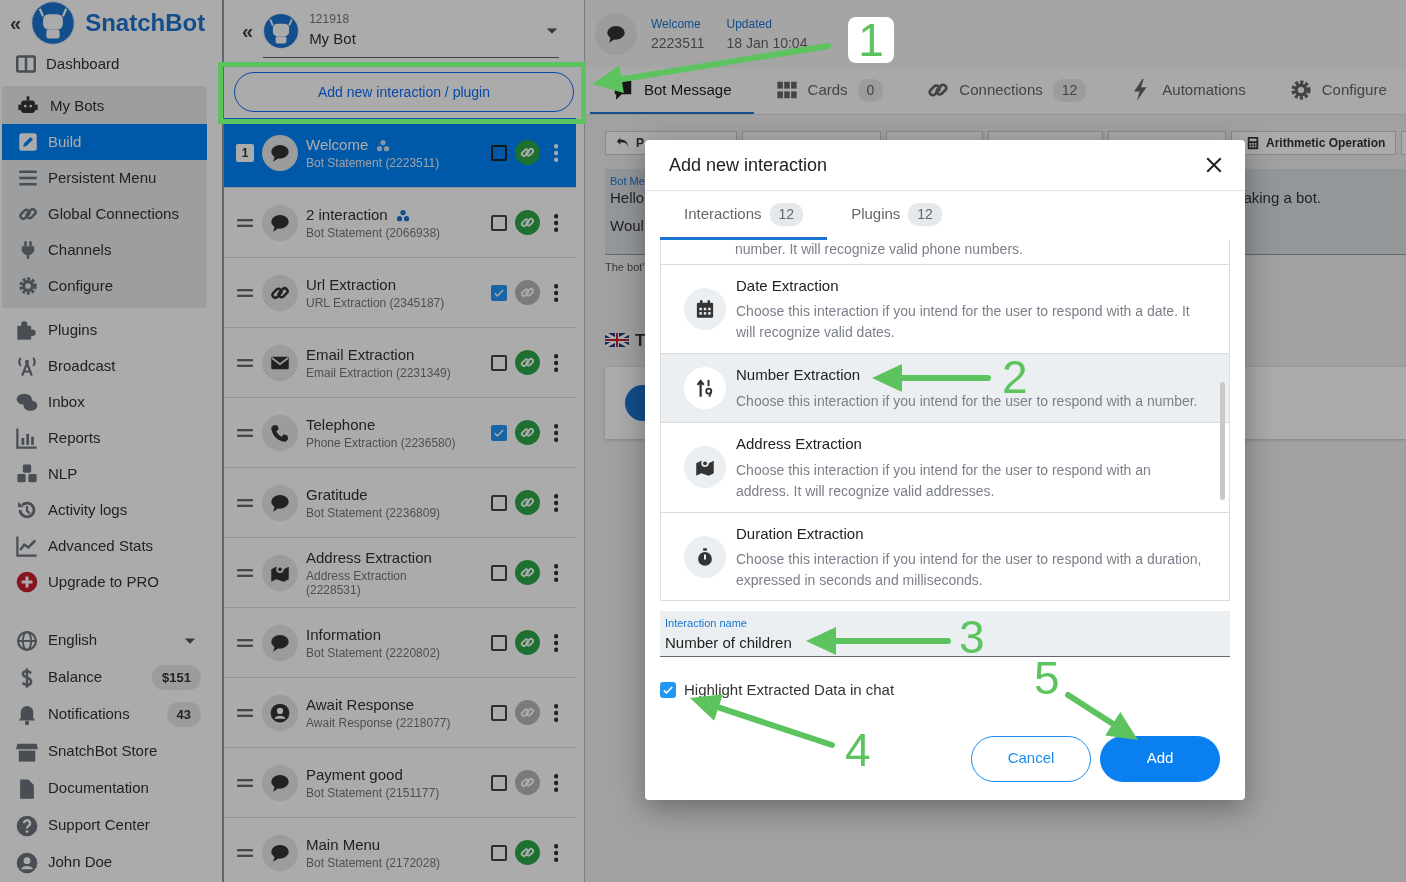  I want to click on sidebar-item: Persistent Menu, so click(104, 178).